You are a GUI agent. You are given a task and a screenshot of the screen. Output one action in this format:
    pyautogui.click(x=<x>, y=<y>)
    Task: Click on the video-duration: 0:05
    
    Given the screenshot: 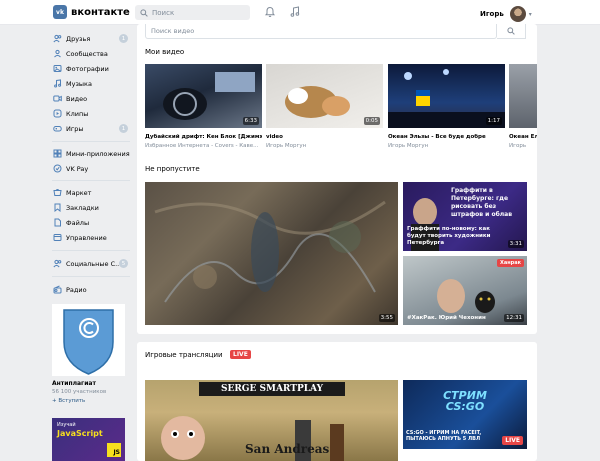 What is the action you would take?
    pyautogui.click(x=371, y=121)
    